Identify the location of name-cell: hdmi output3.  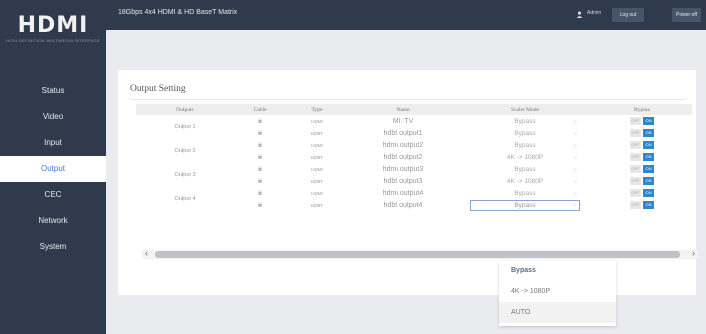
(403, 169).